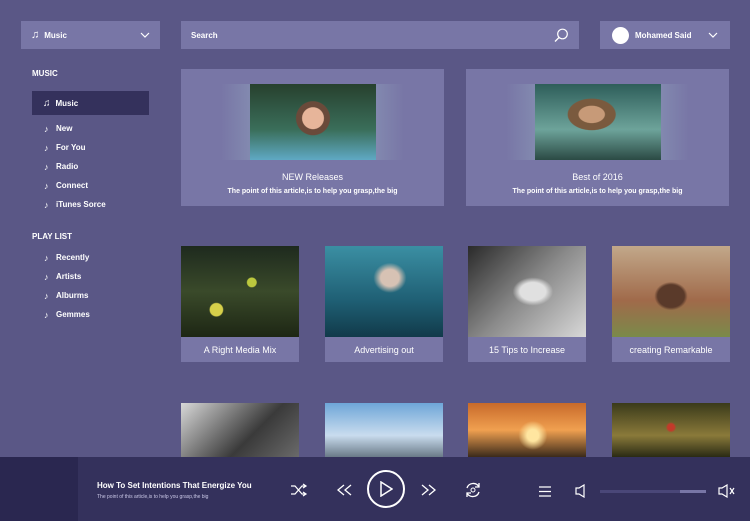 Image resolution: width=750 pixels, height=521 pixels. Describe the element at coordinates (312, 177) in the screenshot. I see `feature-title: NEW Releases` at that location.